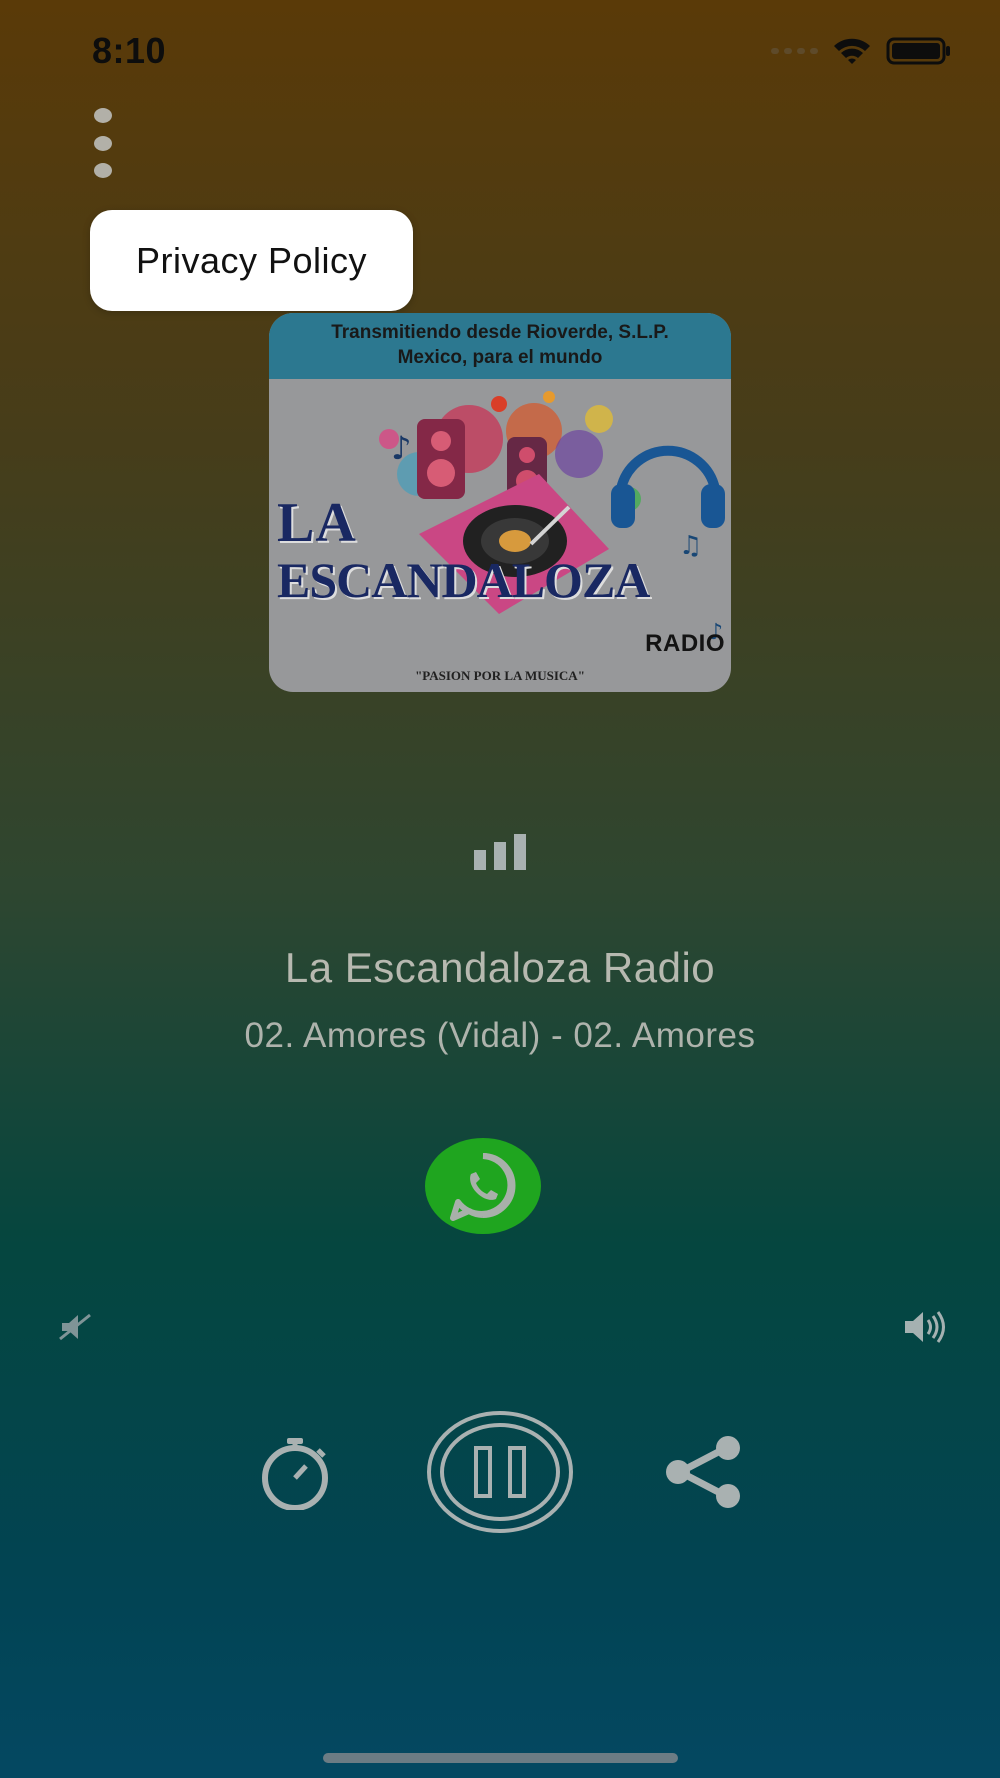 The image size is (1000, 1778). What do you see at coordinates (500, 852) in the screenshot?
I see `equalizer-icon` at bounding box center [500, 852].